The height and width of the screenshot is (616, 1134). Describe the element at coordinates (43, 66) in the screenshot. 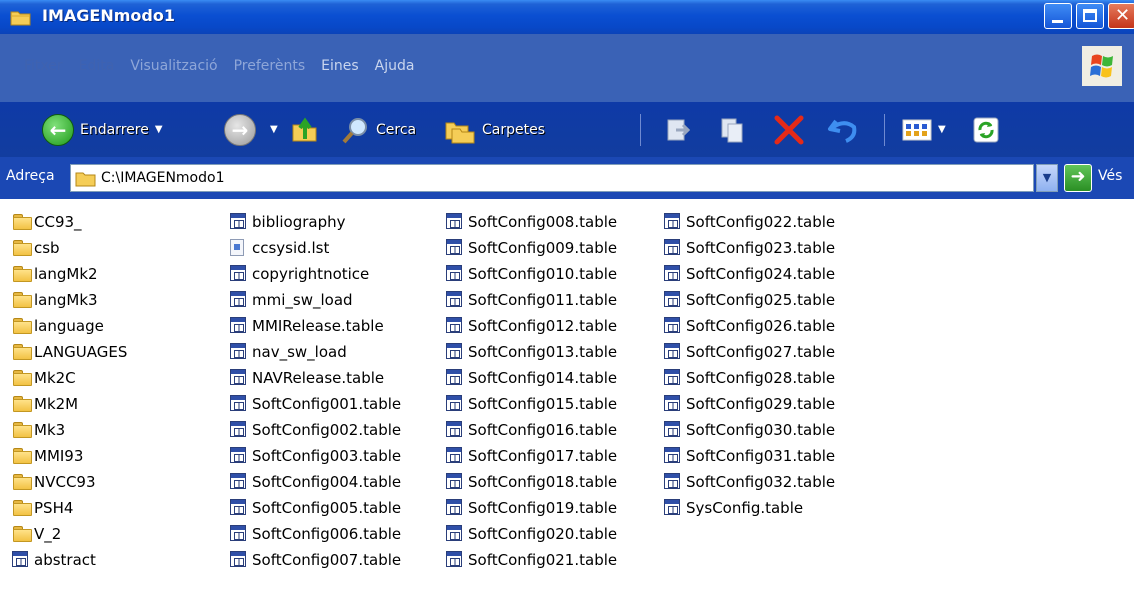

I see `menu-file: Fitxer` at that location.